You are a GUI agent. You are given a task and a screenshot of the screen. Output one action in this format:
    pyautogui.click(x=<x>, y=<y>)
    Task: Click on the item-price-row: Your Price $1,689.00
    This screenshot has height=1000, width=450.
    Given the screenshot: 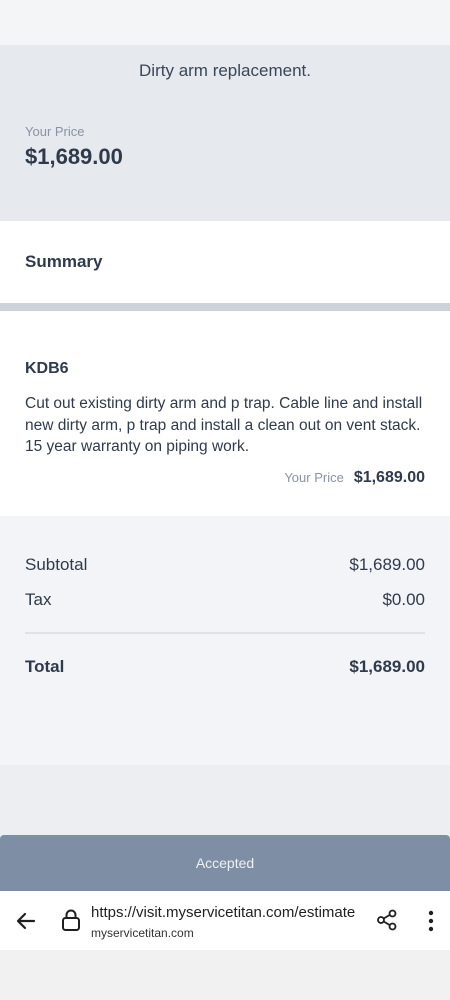 What is the action you would take?
    pyautogui.click(x=354, y=478)
    